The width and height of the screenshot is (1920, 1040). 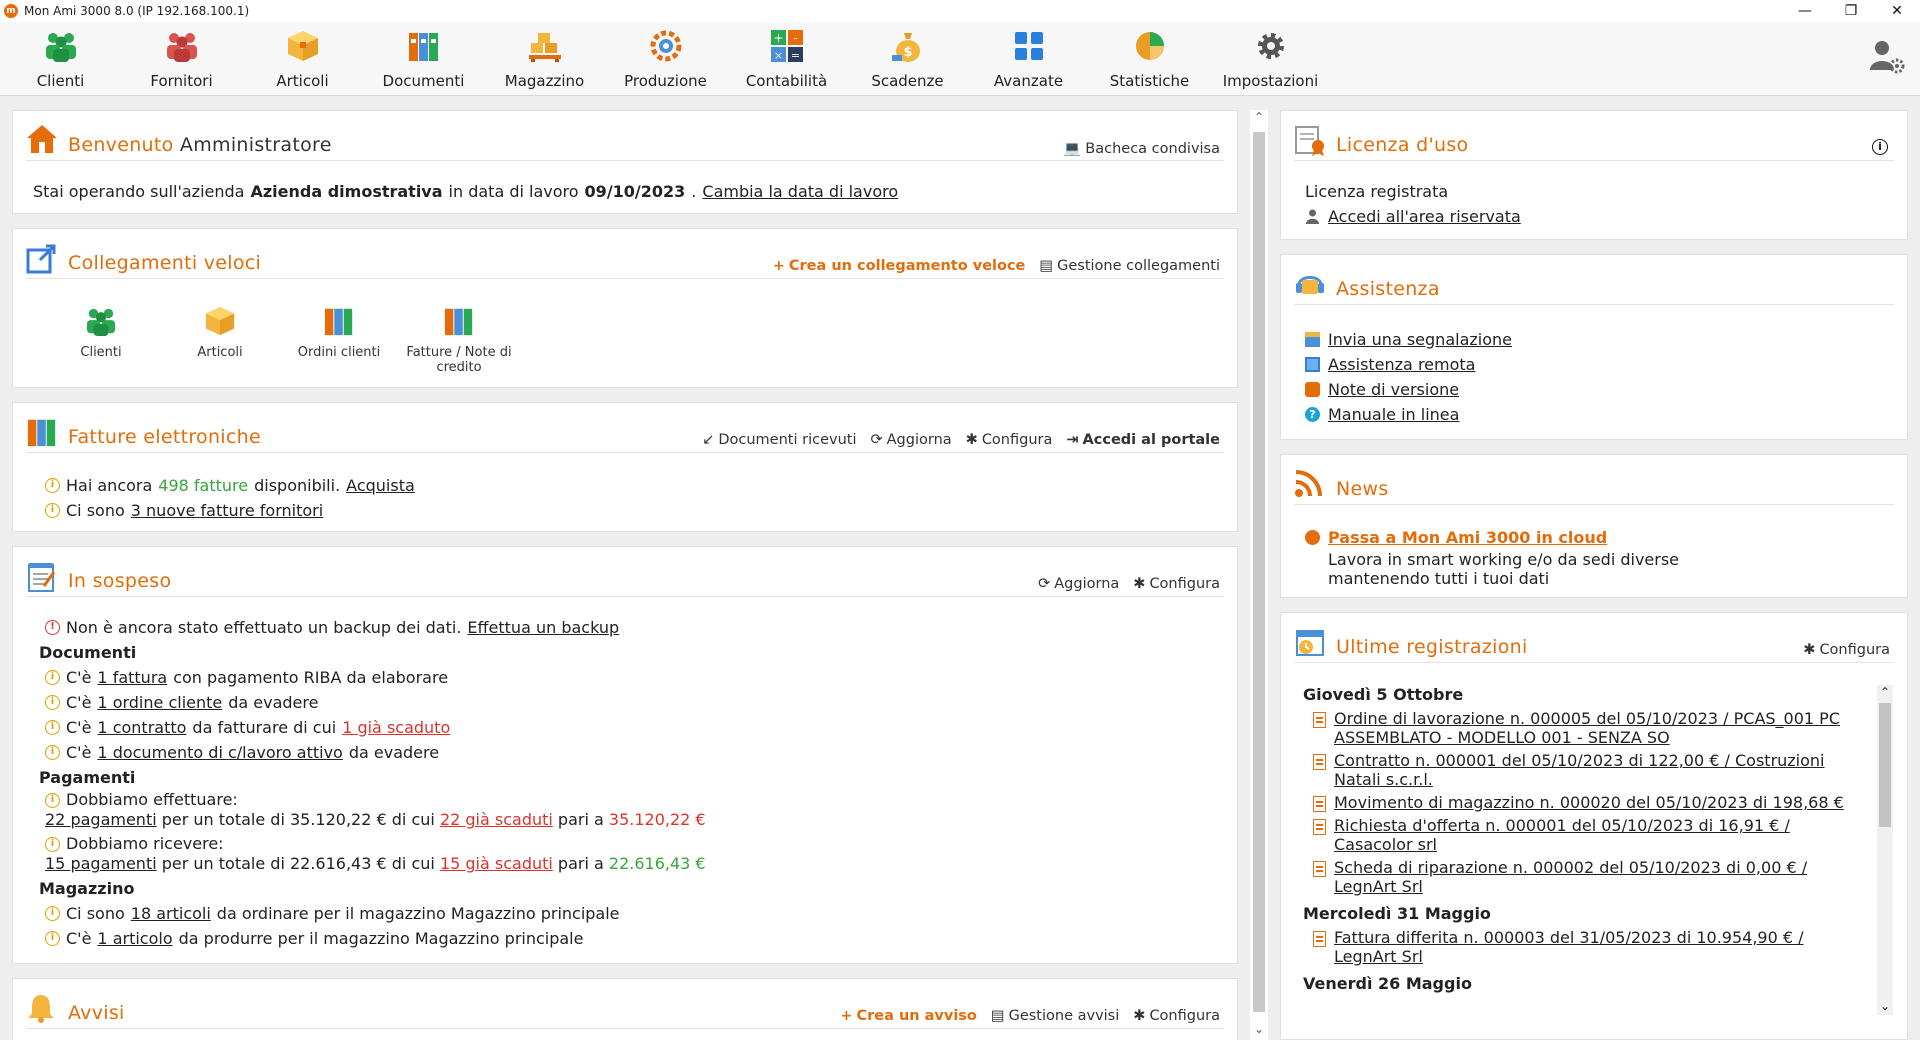 What do you see at coordinates (1599, 339) in the screenshot?
I see `support-link-row: Invia una segnalazione` at bounding box center [1599, 339].